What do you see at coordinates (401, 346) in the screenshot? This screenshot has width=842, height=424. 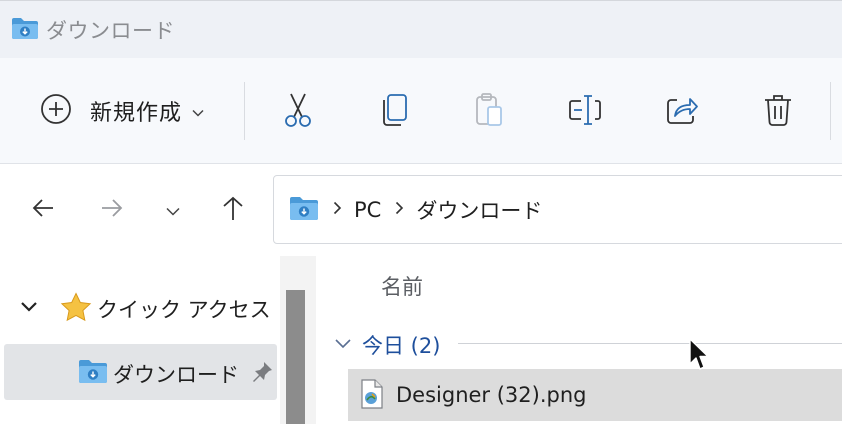 I see `group-label: 今日 (2)` at bounding box center [401, 346].